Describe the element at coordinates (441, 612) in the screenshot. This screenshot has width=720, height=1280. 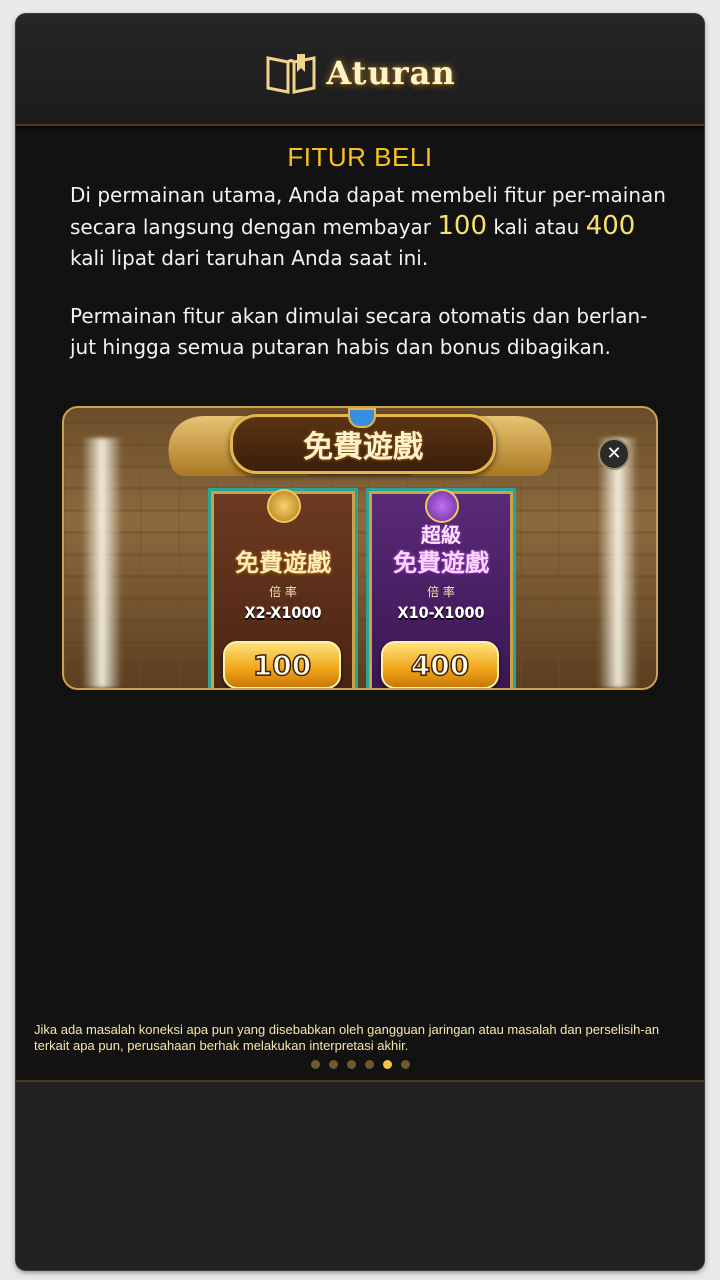
I see `multiplier-range: X10-X1000` at that location.